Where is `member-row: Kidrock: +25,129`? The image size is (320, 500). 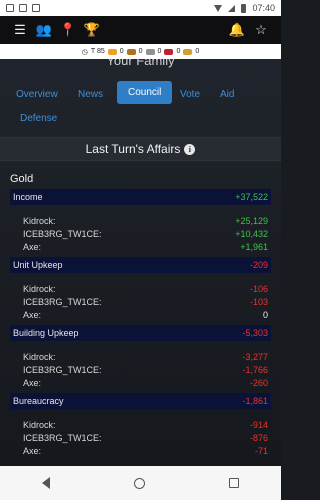 member-row: Kidrock: +25,129 is located at coordinates (140, 220).